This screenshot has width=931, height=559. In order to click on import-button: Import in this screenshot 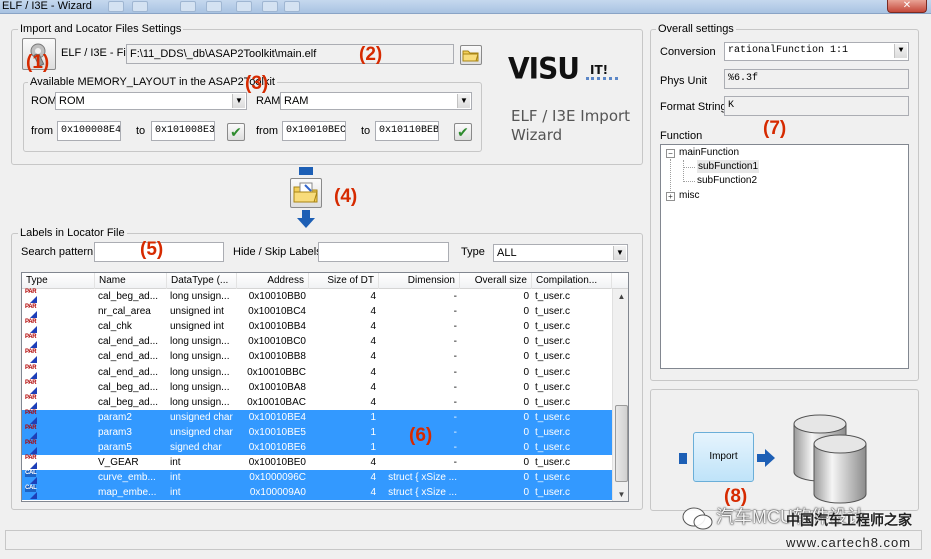, I will do `click(723, 457)`.